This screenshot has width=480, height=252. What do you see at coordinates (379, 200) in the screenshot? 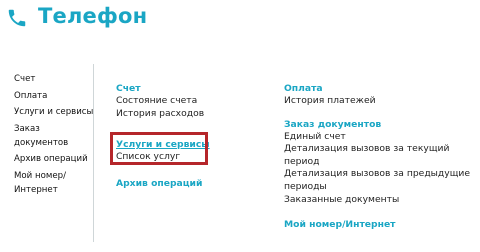
I see `ordered-documents-link: Заказанные документы` at bounding box center [379, 200].